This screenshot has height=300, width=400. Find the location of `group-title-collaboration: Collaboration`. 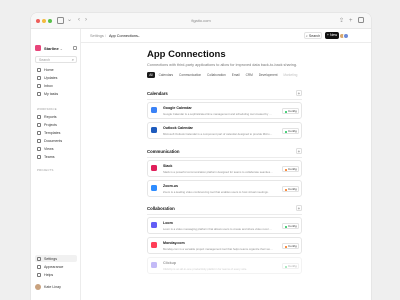

group-title-collaboration: Collaboration is located at coordinates (161, 208).